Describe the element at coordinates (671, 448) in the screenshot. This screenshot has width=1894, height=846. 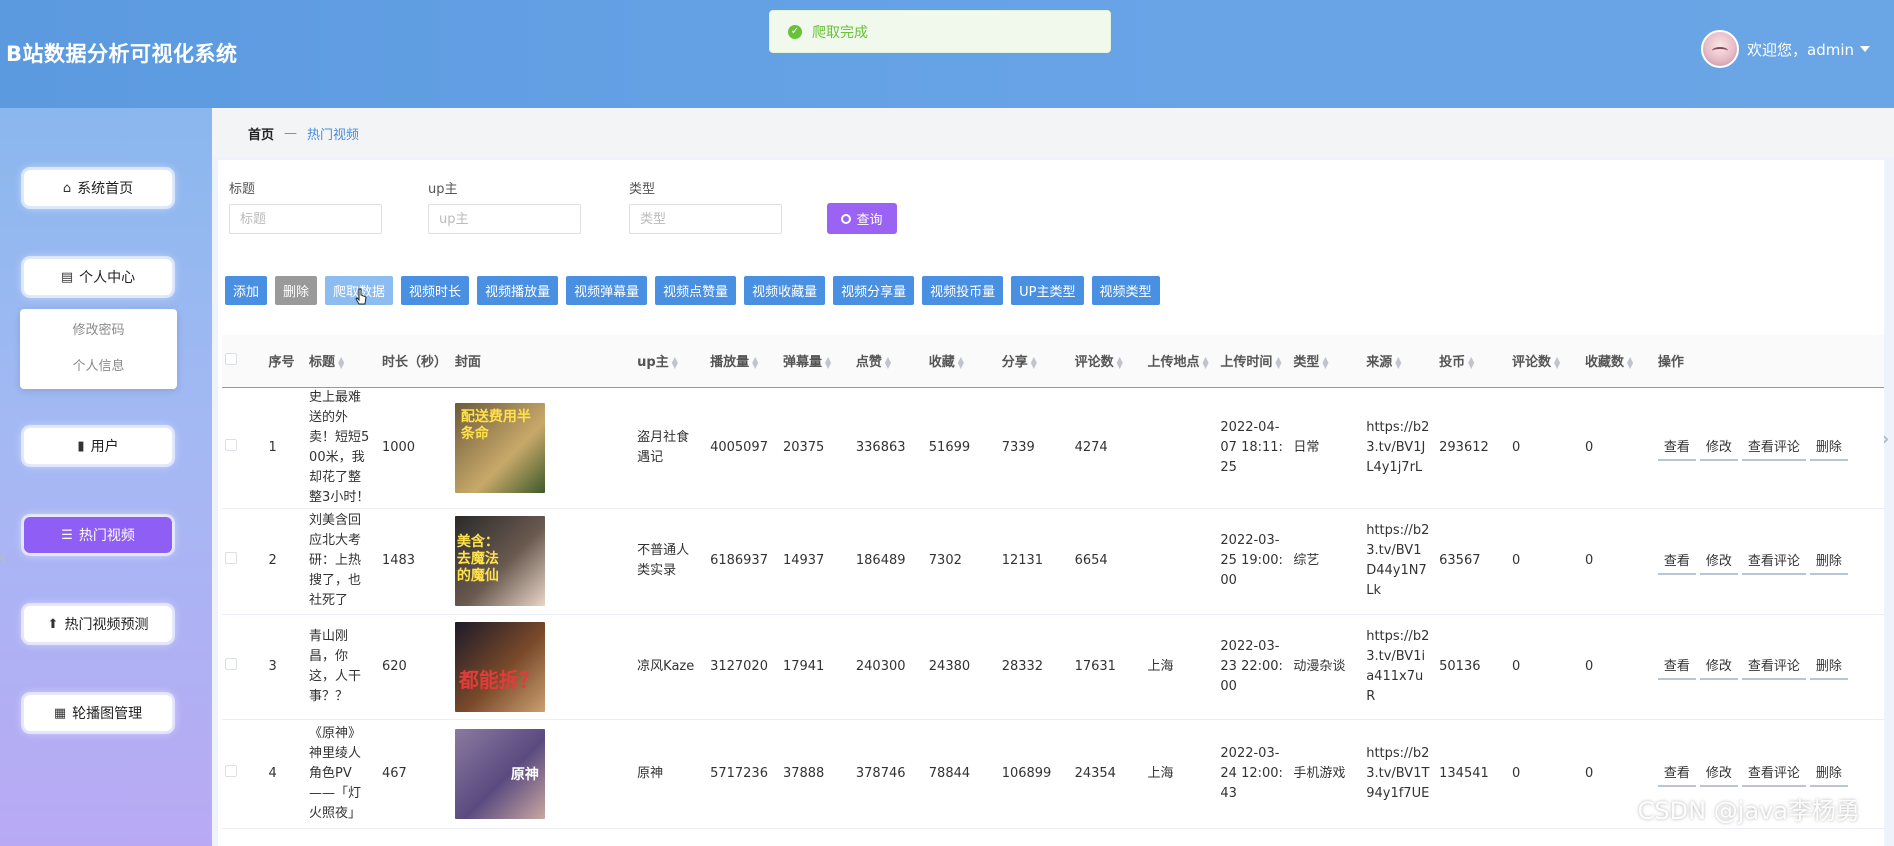
I see `cell-up: 盗月社食遇记` at that location.